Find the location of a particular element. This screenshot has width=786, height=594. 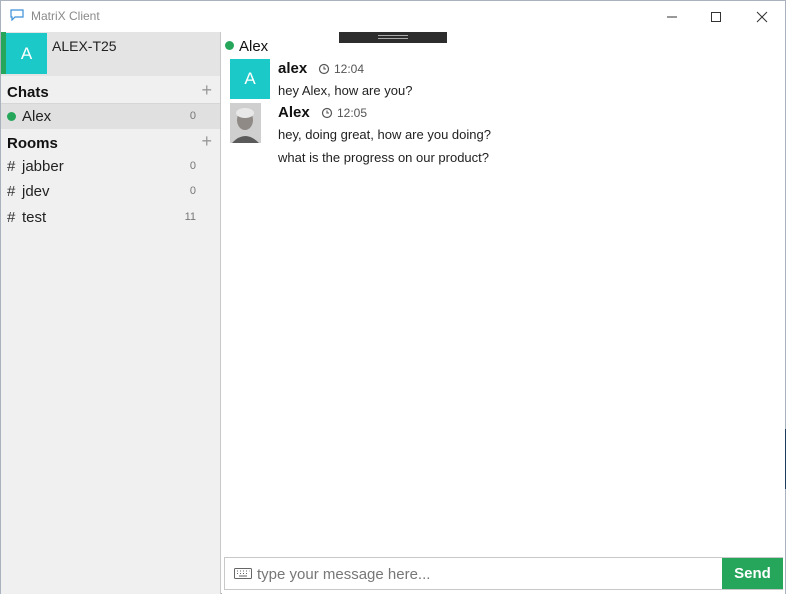

account-name: ALEX-T25 is located at coordinates (84, 46).